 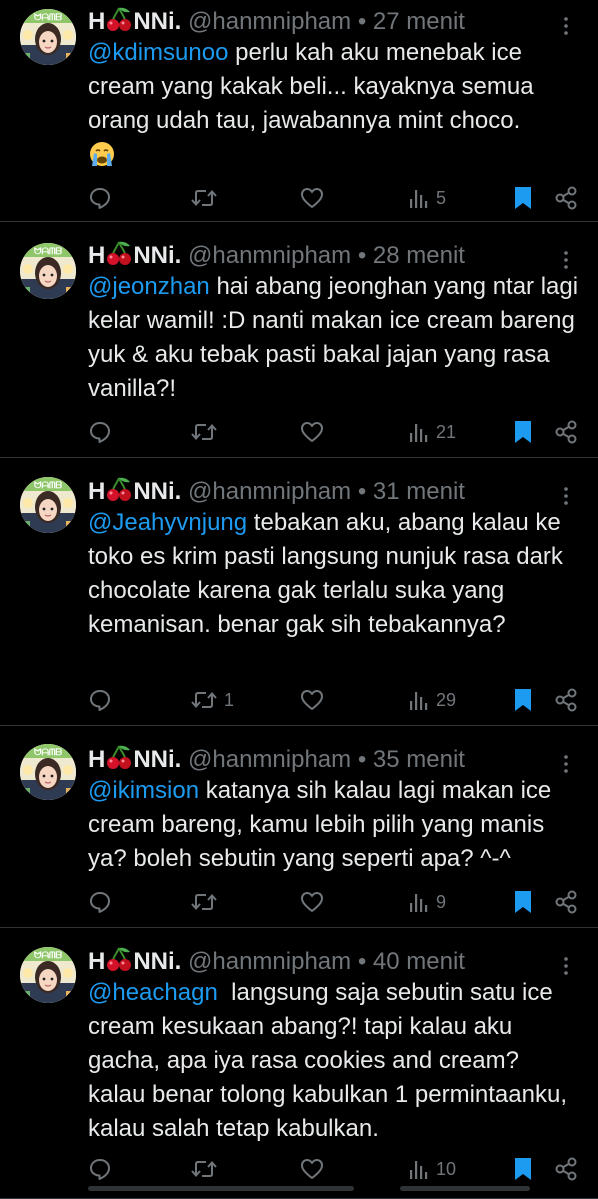 I want to click on tweet-header: H NNi. @hanmnipham • 28 menit, so click(x=276, y=255).